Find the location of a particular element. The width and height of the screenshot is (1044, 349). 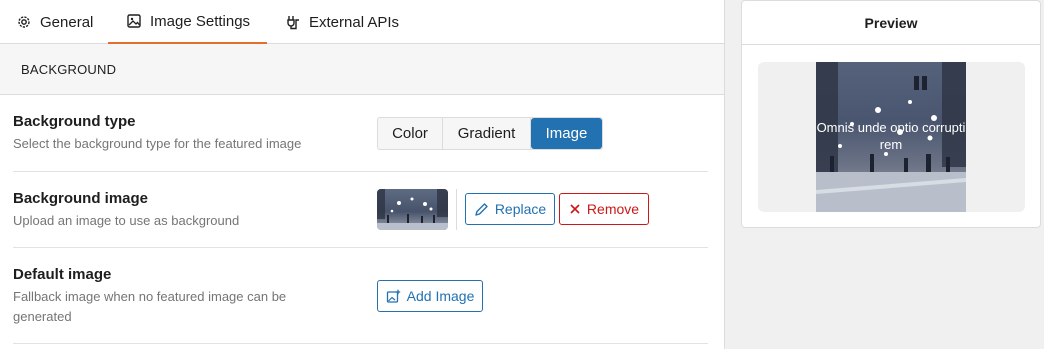

background-image-thumbnail is located at coordinates (412, 209).